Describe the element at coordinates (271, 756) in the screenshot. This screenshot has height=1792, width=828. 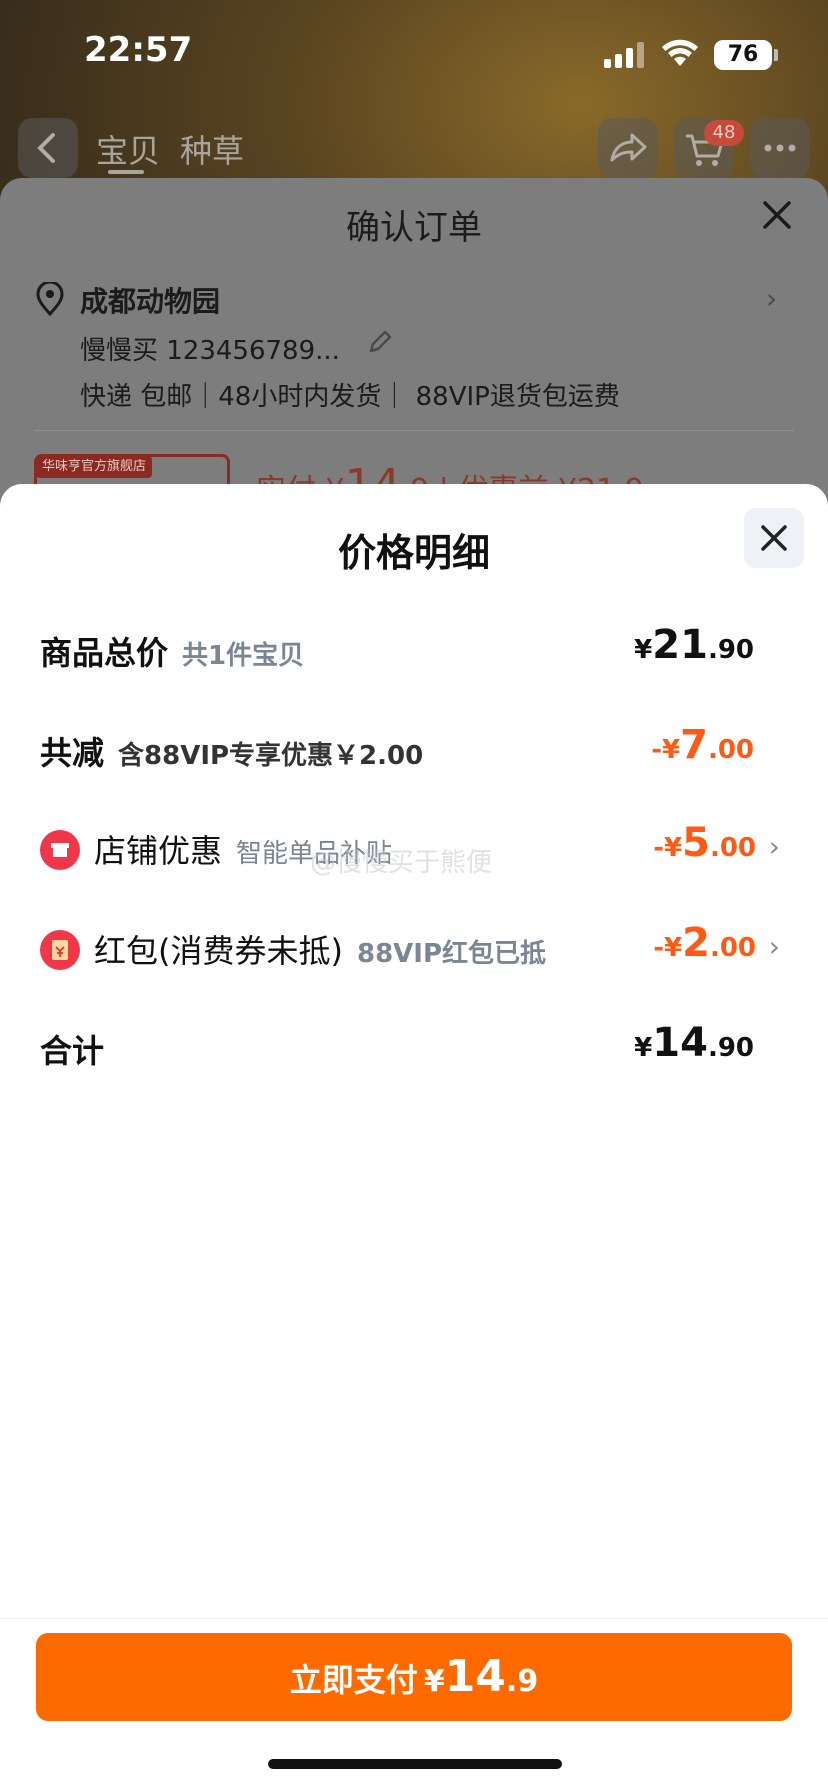
I see `row-sub: 含88VIP专享优惠￥2.00` at that location.